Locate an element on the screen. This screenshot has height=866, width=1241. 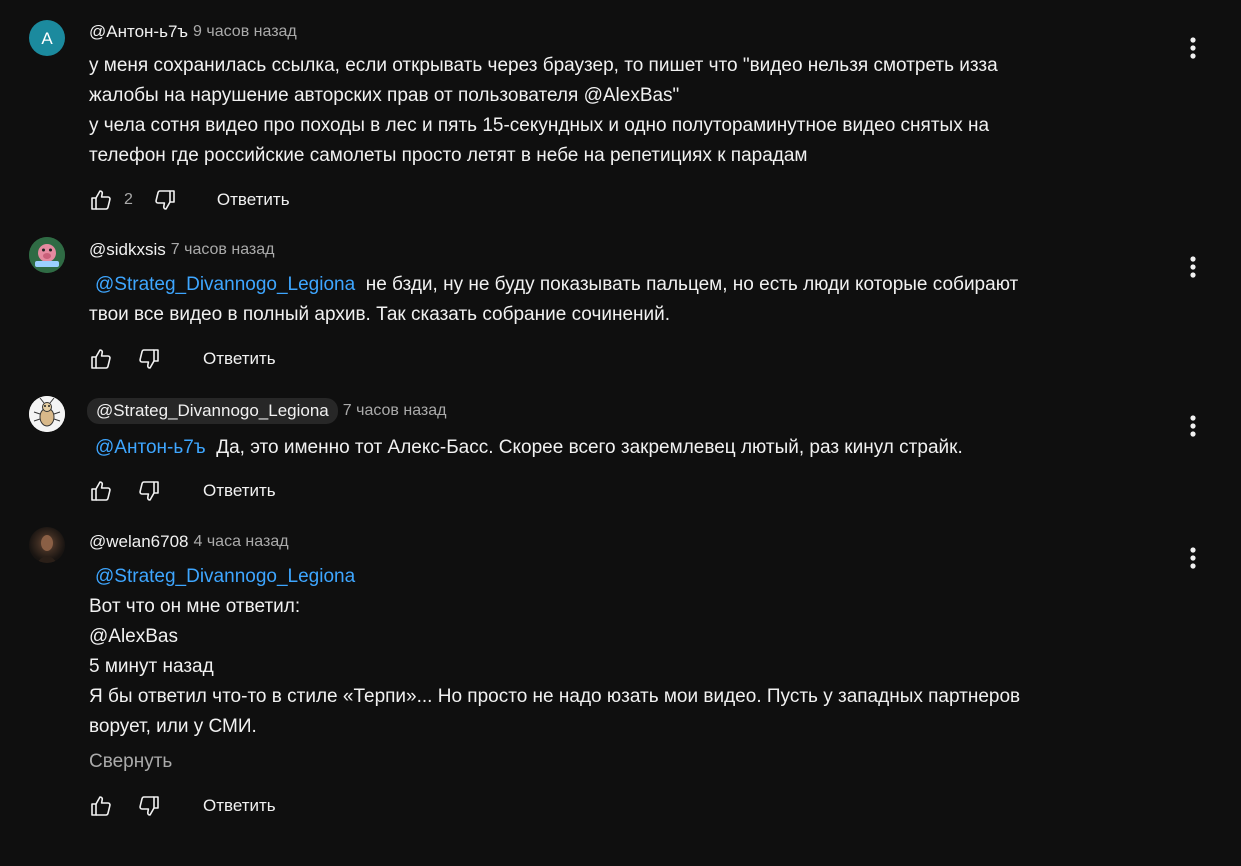
author-name: @welan6708 is located at coordinates (139, 542).